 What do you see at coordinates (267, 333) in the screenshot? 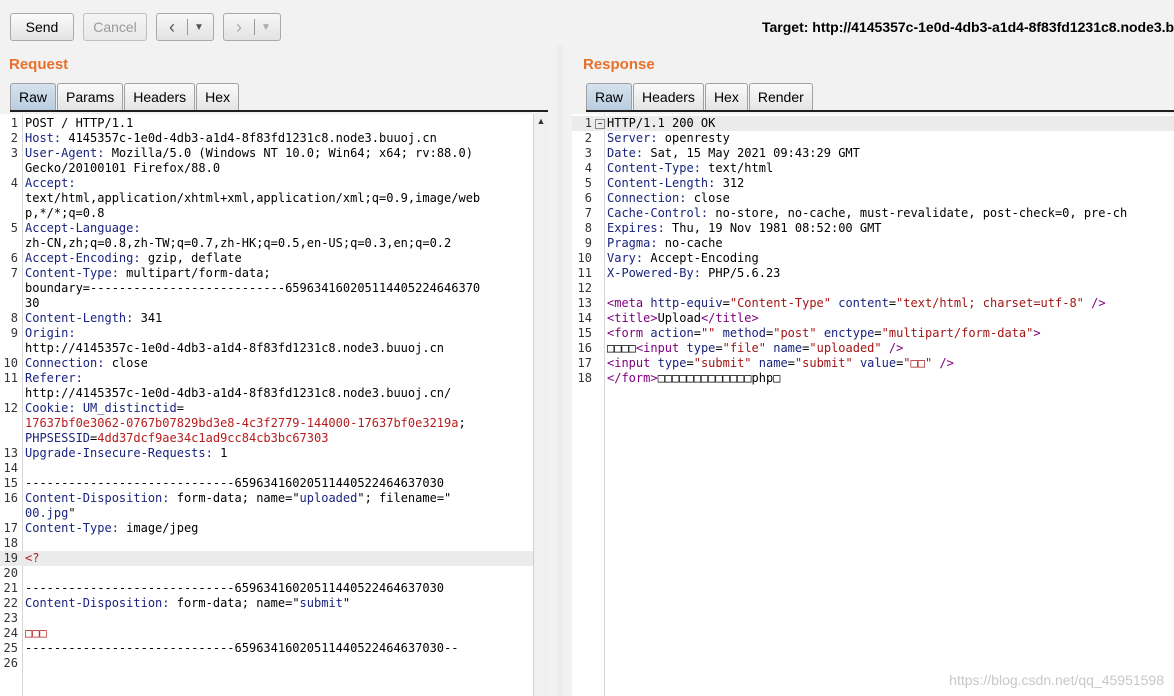
I see `code-line: 9 Origin:` at bounding box center [267, 333].